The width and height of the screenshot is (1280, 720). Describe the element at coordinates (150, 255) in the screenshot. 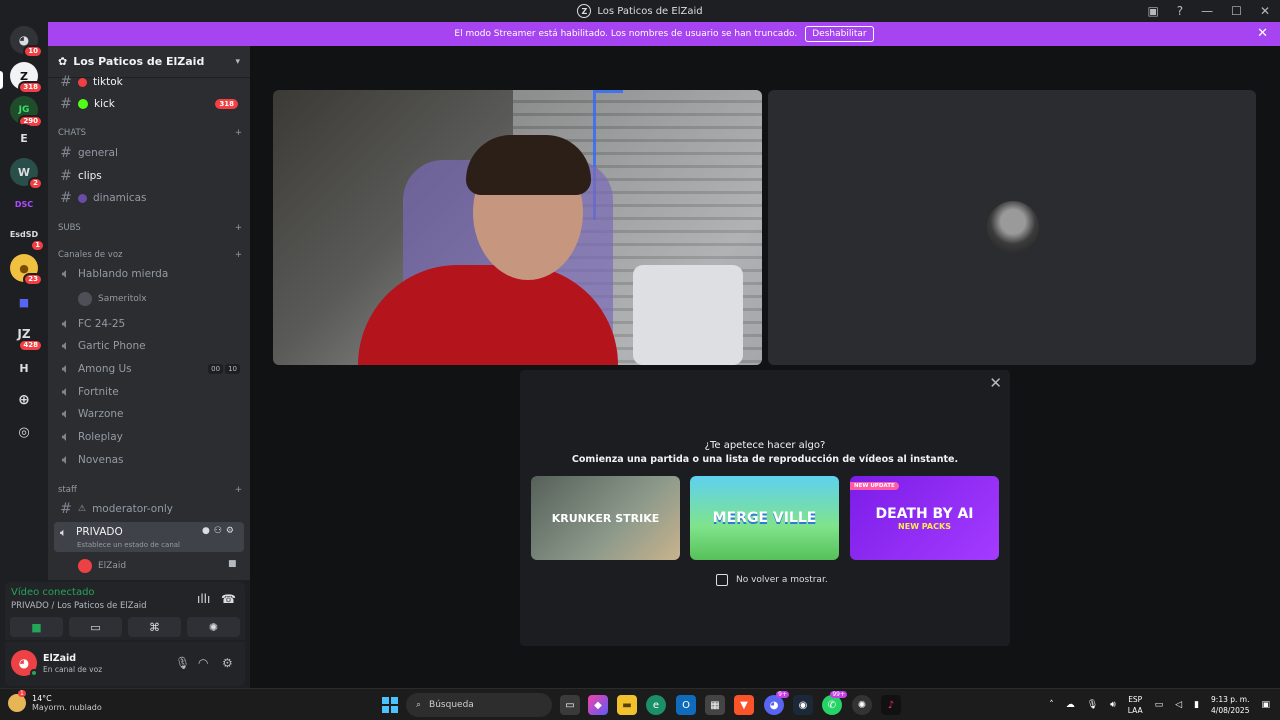

I see `category-voice: Canales de voz +` at that location.